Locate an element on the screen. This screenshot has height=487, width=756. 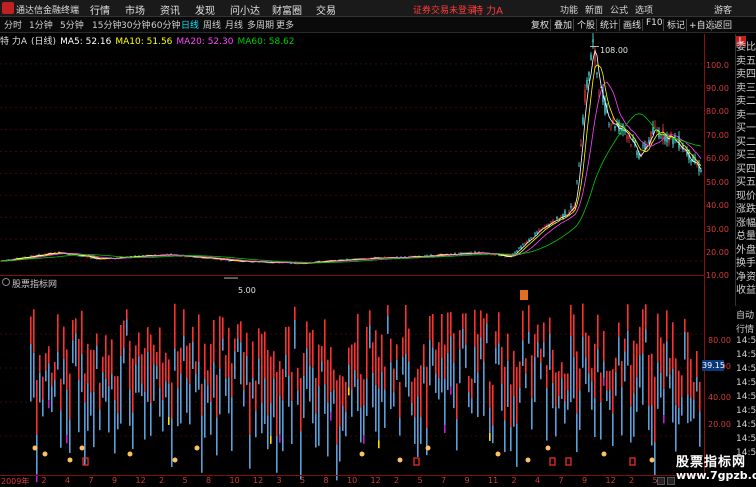
scroll-right-icon is located at coordinates (671, 481).